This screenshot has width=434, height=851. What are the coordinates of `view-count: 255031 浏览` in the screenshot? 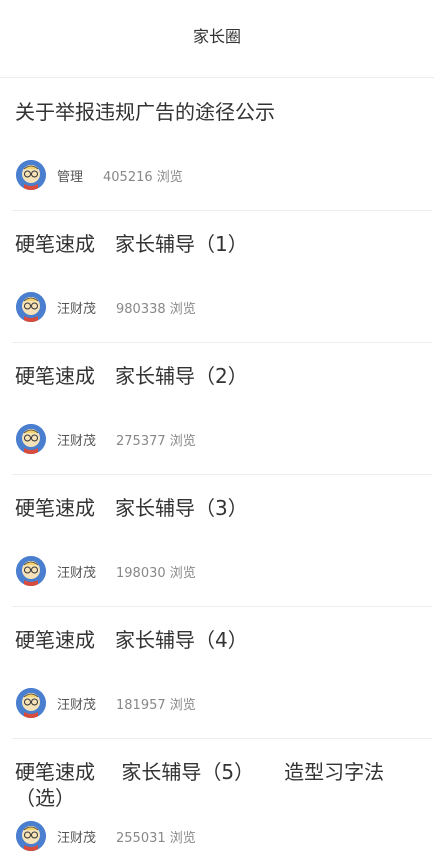 It's located at (156, 838).